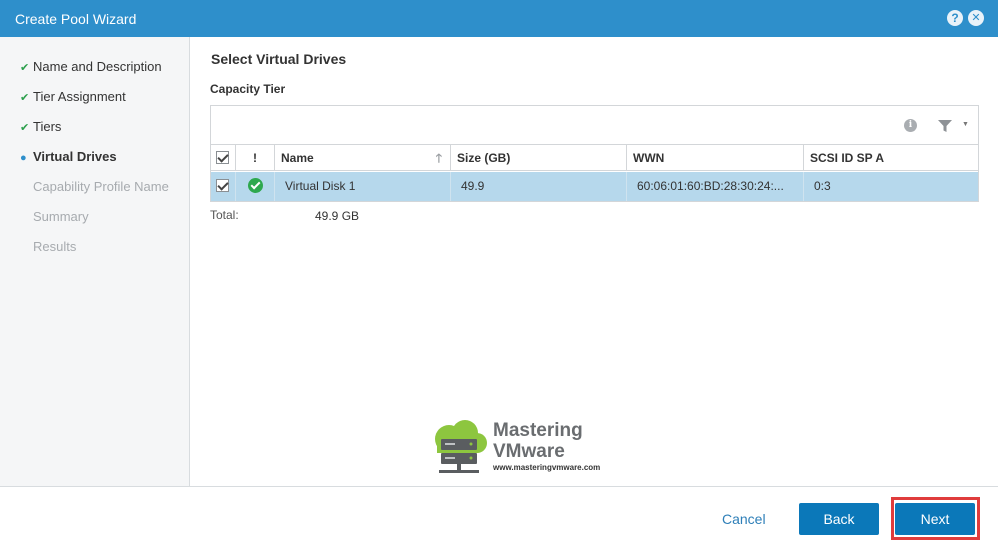 Image resolution: width=998 pixels, height=549 pixels. I want to click on back-button: Back, so click(839, 519).